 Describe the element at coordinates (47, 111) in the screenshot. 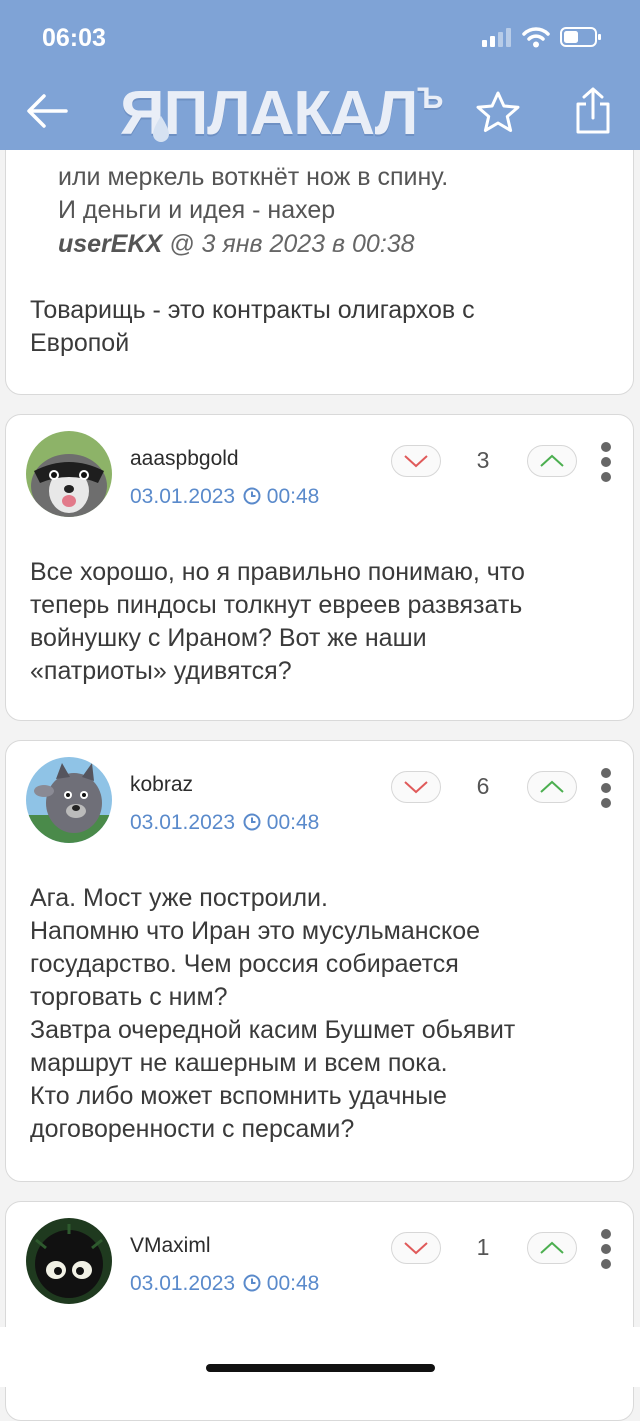

I see `back-arrow-icon` at that location.